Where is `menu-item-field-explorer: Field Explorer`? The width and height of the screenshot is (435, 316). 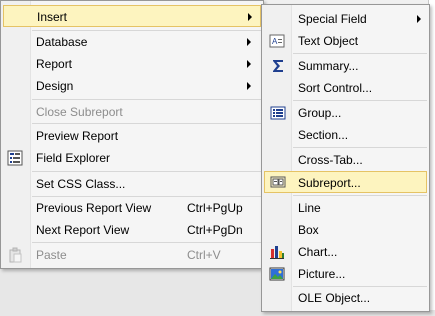 menu-item-field-explorer: Field Explorer is located at coordinates (132, 158).